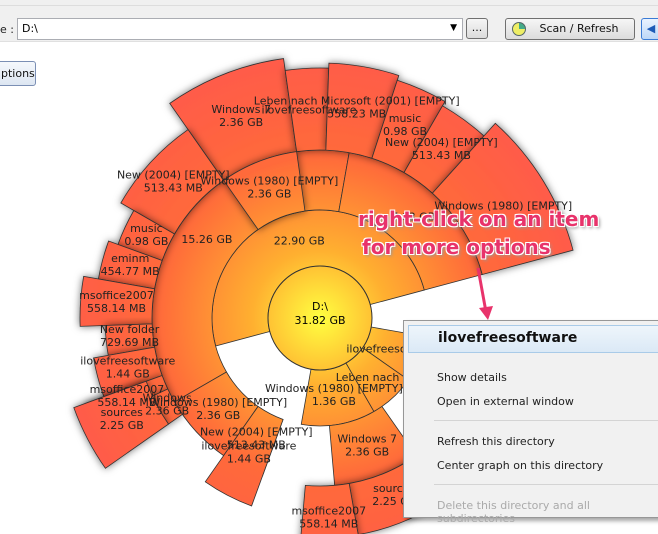  Describe the element at coordinates (505, 401) in the screenshot. I see `menu-item-open-external: Open in external window` at that location.